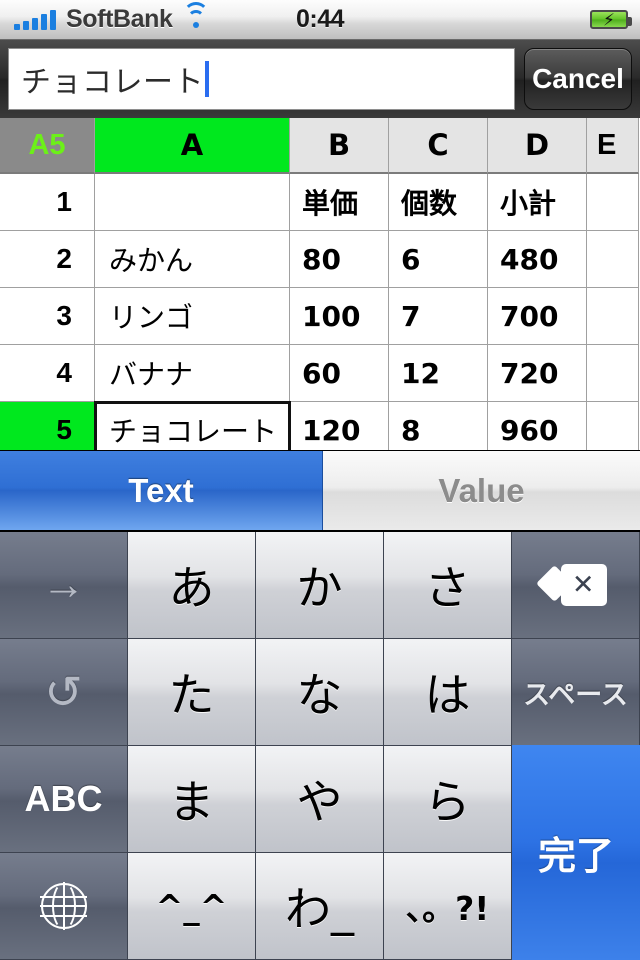 The image size is (640, 960). Describe the element at coordinates (192, 259) in the screenshot. I see `cell-A2: みかん` at that location.